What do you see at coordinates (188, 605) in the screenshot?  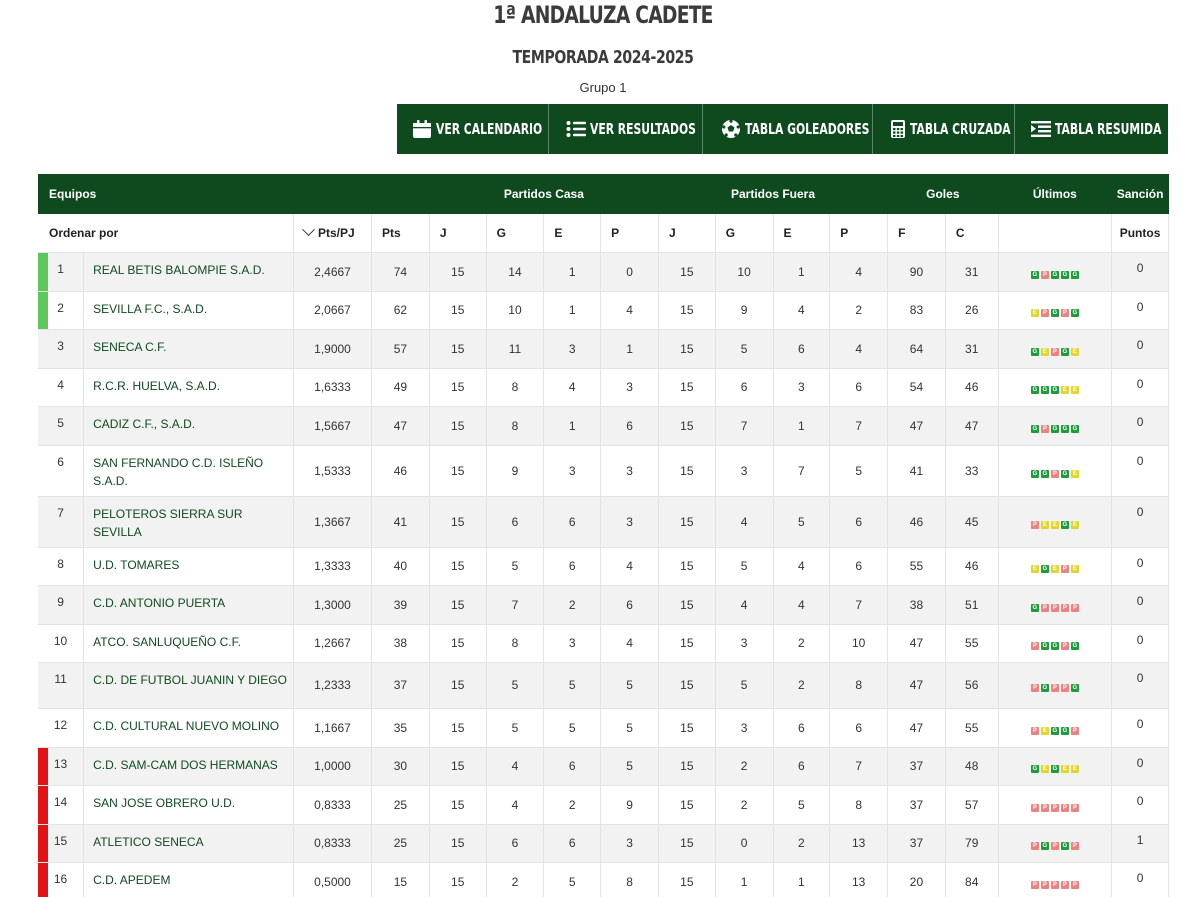 I see `team-name-link: C.D. ANTONIO PUERTA` at bounding box center [188, 605].